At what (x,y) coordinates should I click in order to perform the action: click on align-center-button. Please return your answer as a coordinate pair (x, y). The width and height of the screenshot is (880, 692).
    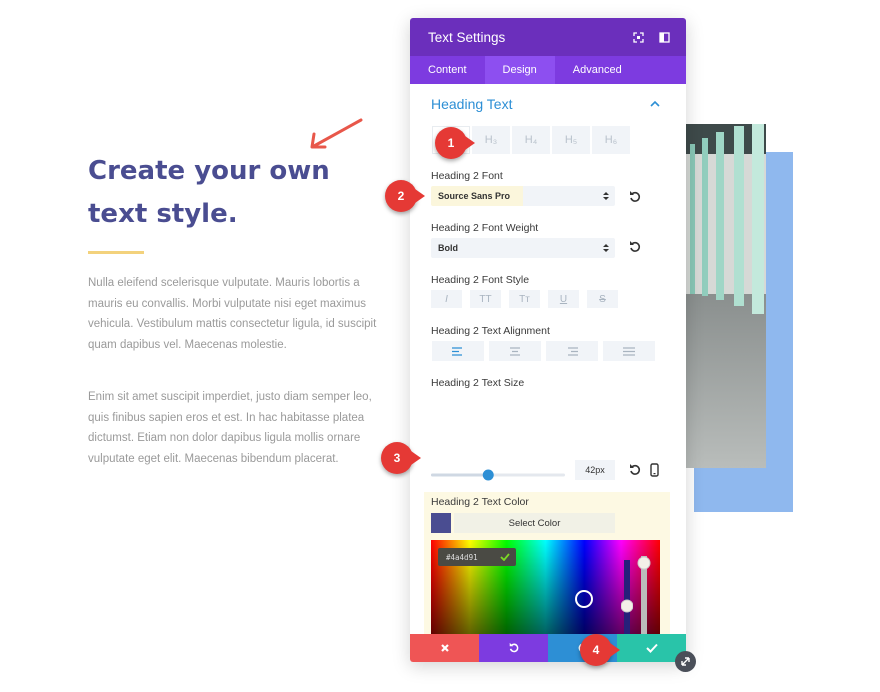
    Looking at the image, I should click on (515, 351).